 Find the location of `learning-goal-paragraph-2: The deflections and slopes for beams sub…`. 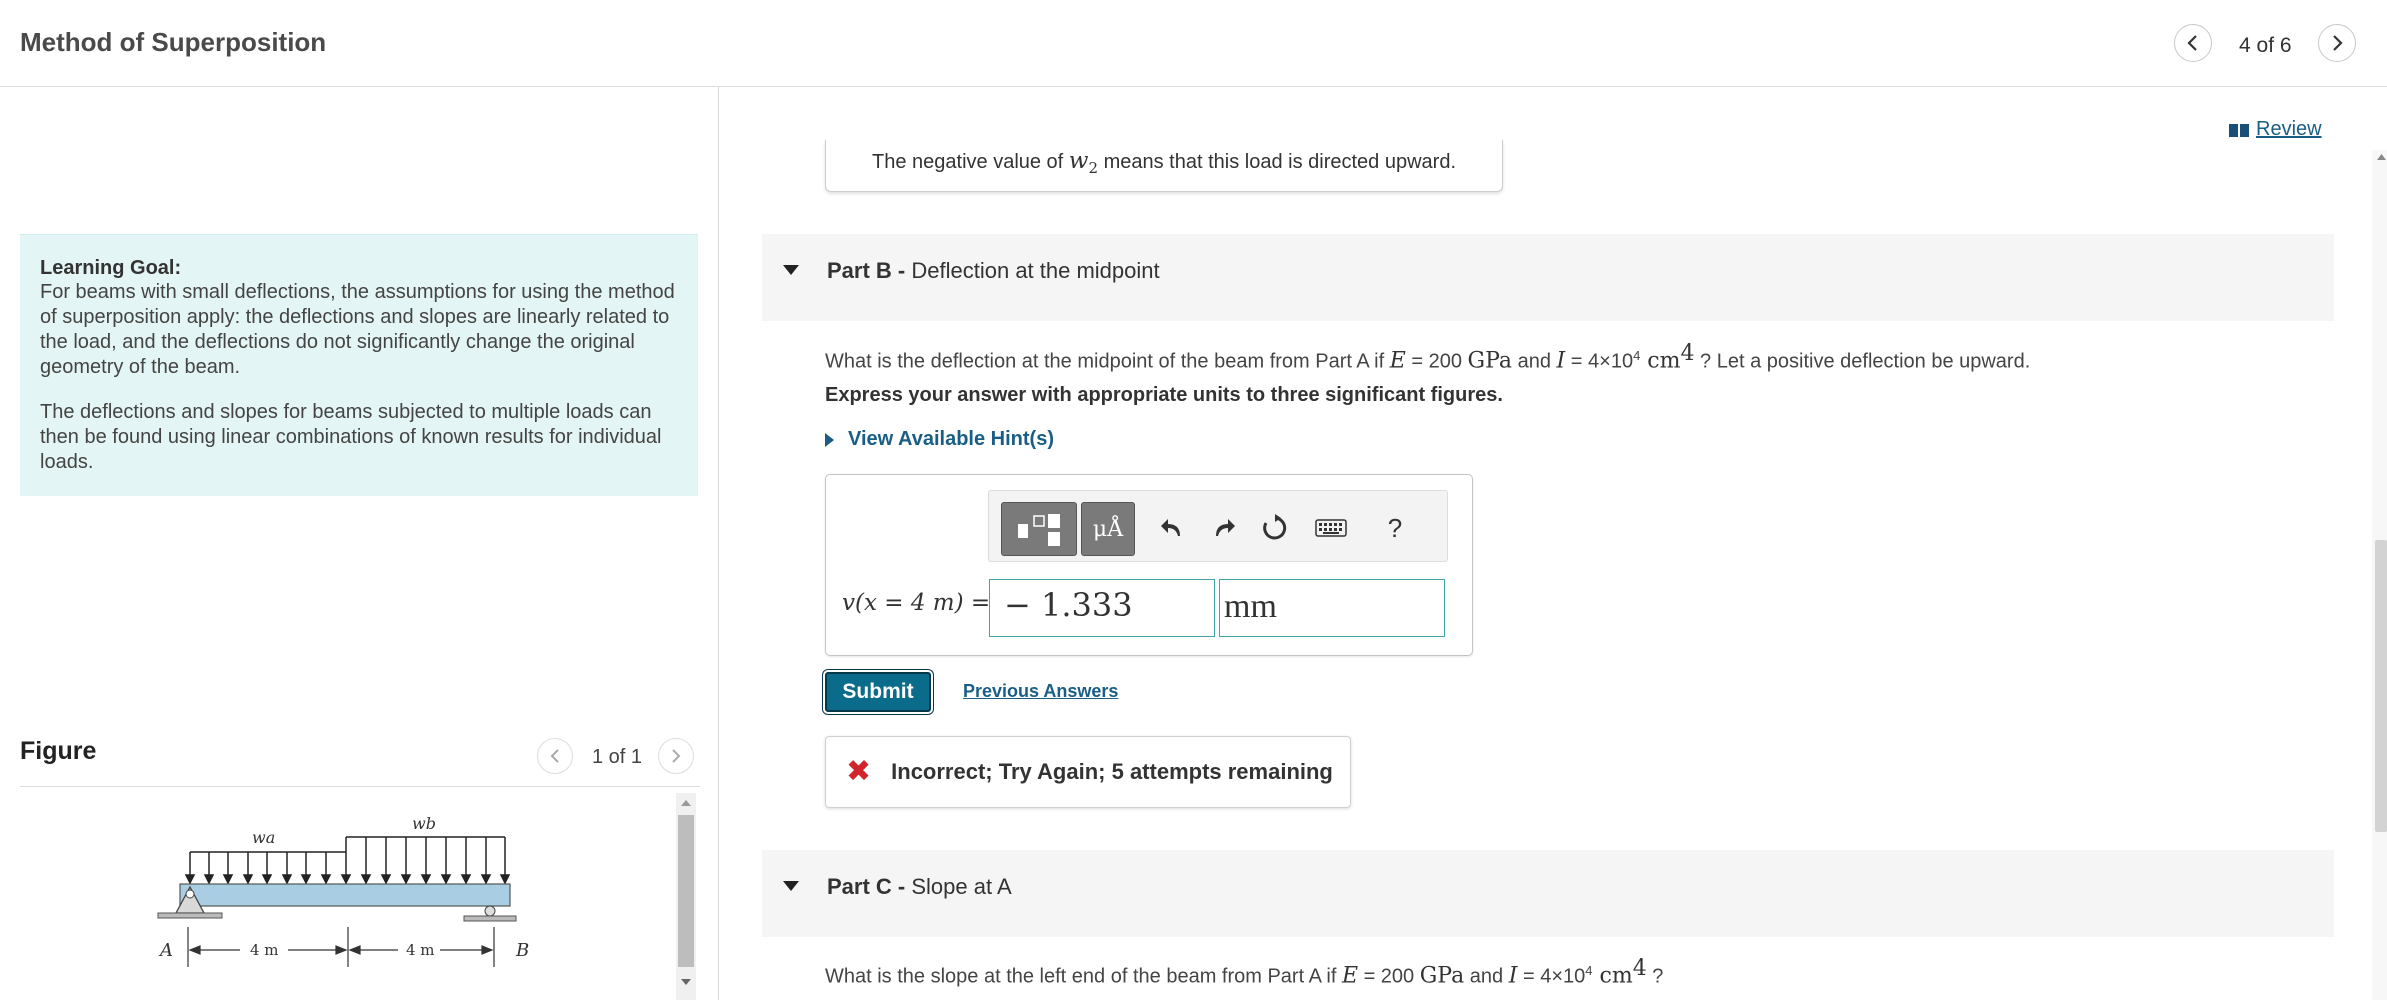

learning-goal-paragraph-2: The deflections and slopes for beams sub… is located at coordinates (351, 437).